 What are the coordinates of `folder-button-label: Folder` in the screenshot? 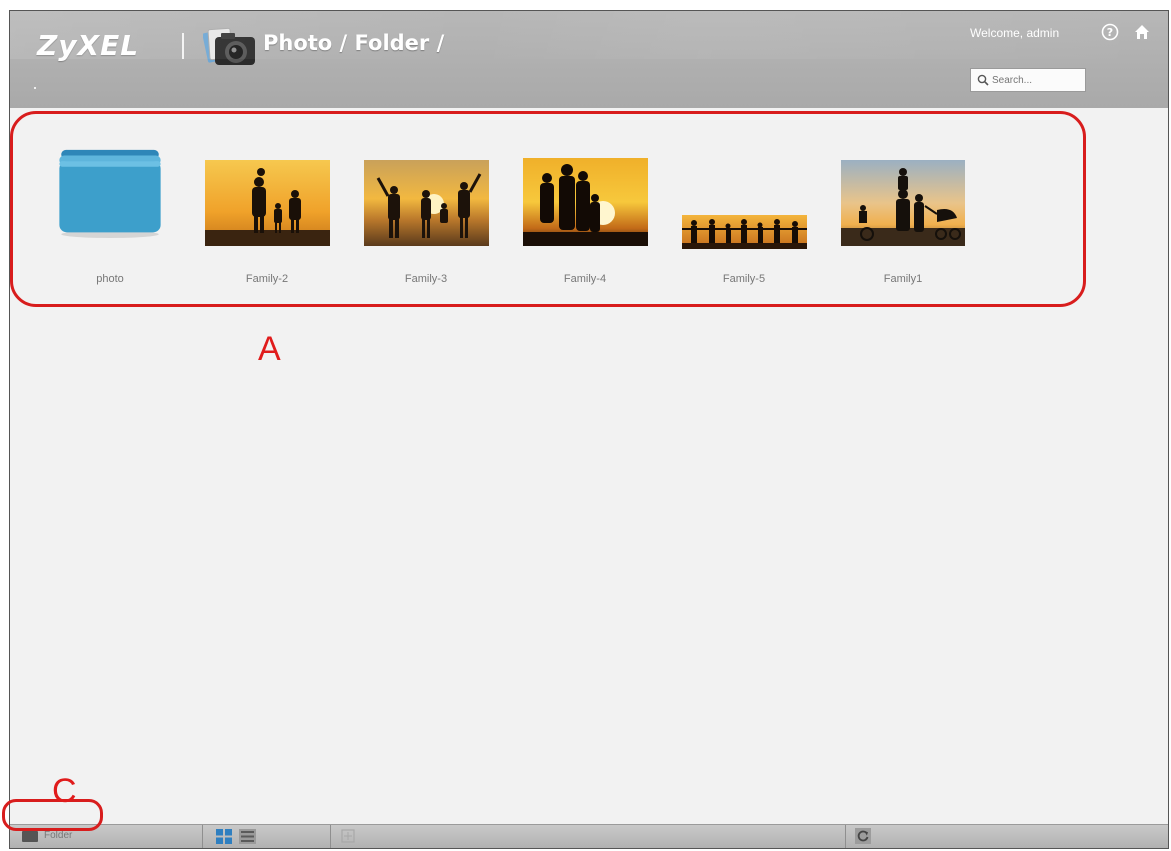 It's located at (58, 835).